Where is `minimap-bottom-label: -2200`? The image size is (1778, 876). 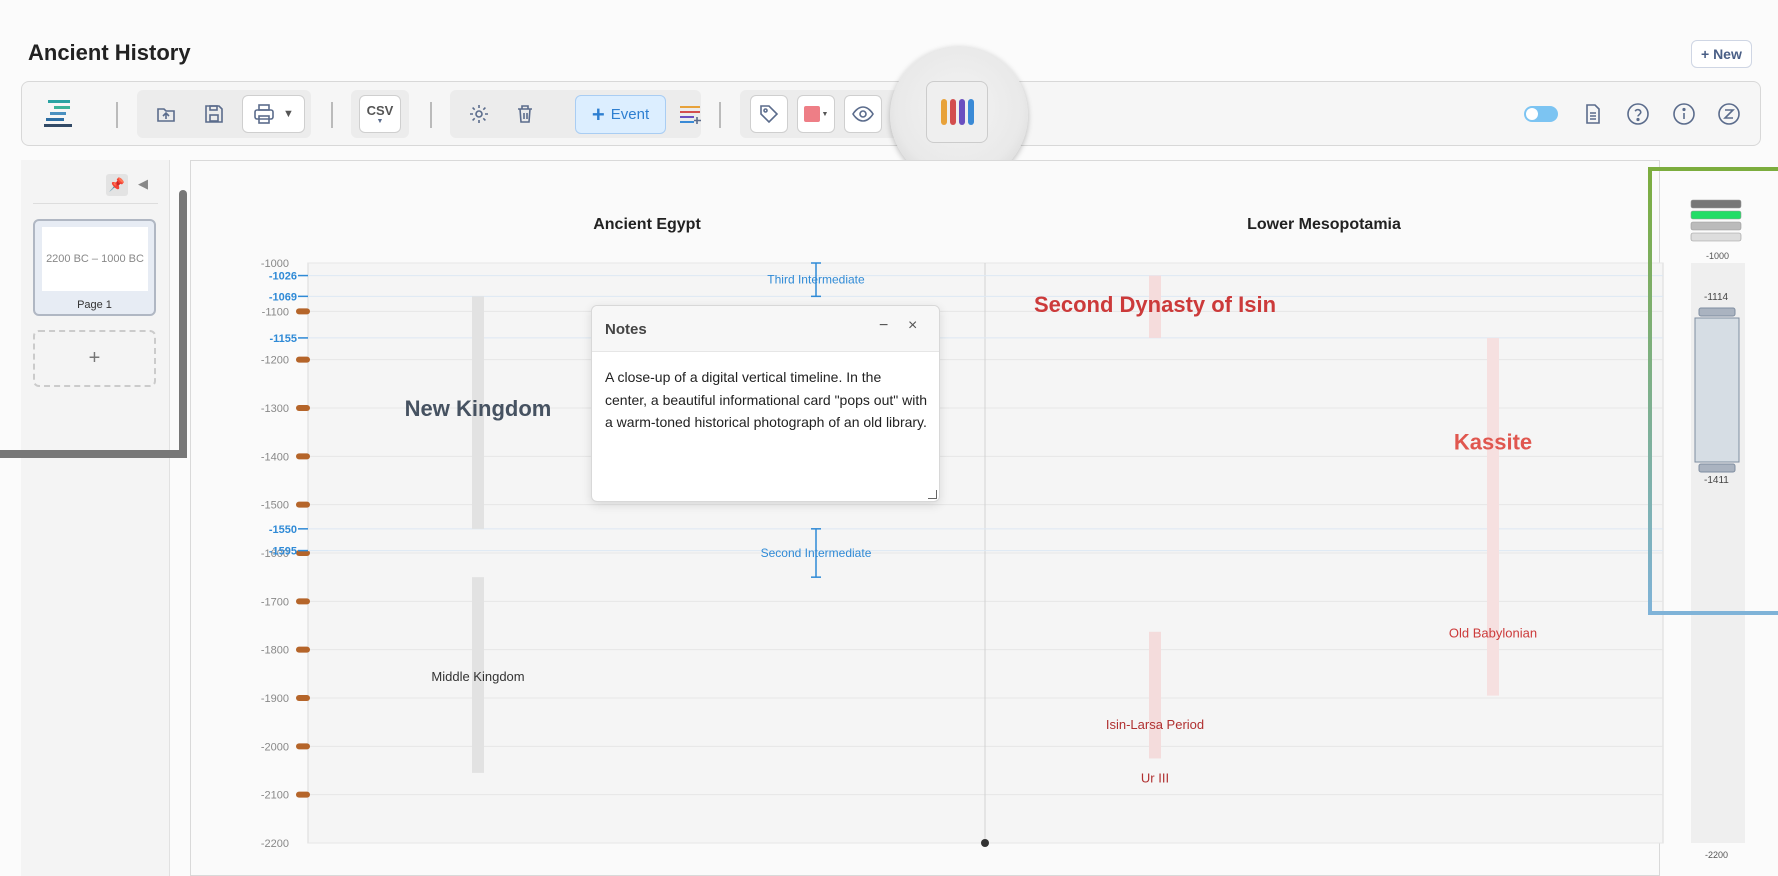 minimap-bottom-label: -2200 is located at coordinates (1717, 855).